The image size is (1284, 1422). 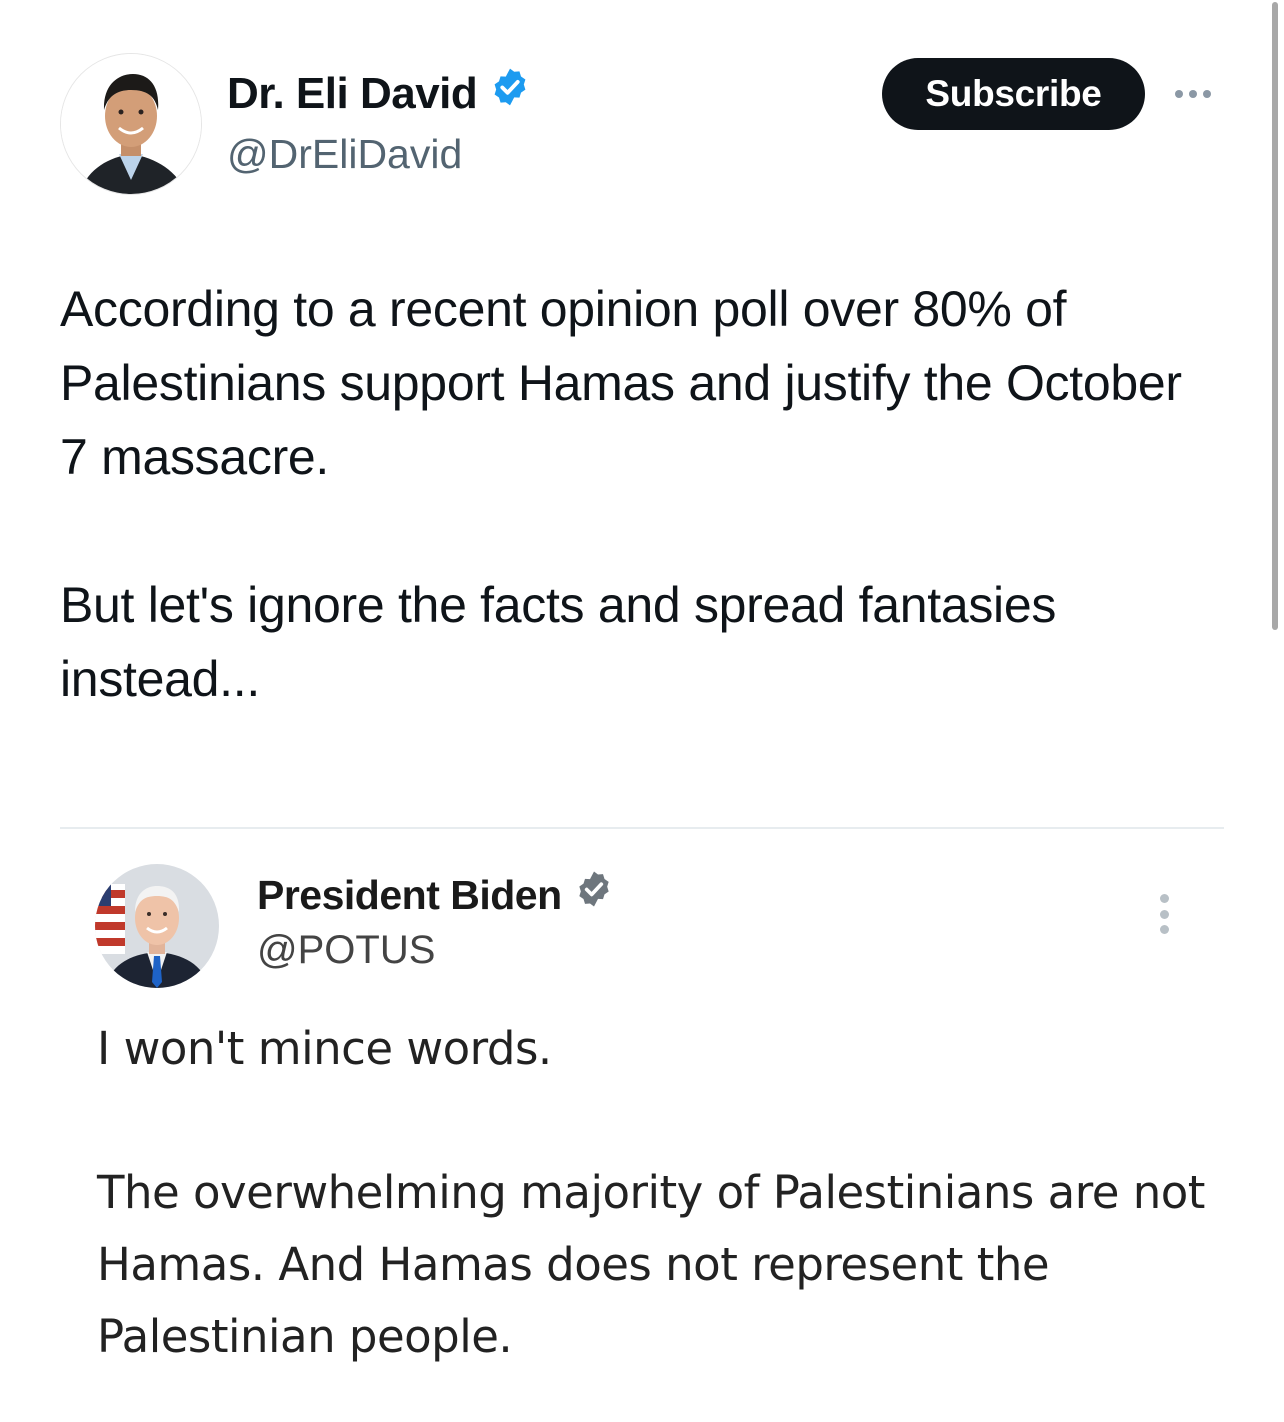 What do you see at coordinates (642, 828) in the screenshot?
I see `divider` at bounding box center [642, 828].